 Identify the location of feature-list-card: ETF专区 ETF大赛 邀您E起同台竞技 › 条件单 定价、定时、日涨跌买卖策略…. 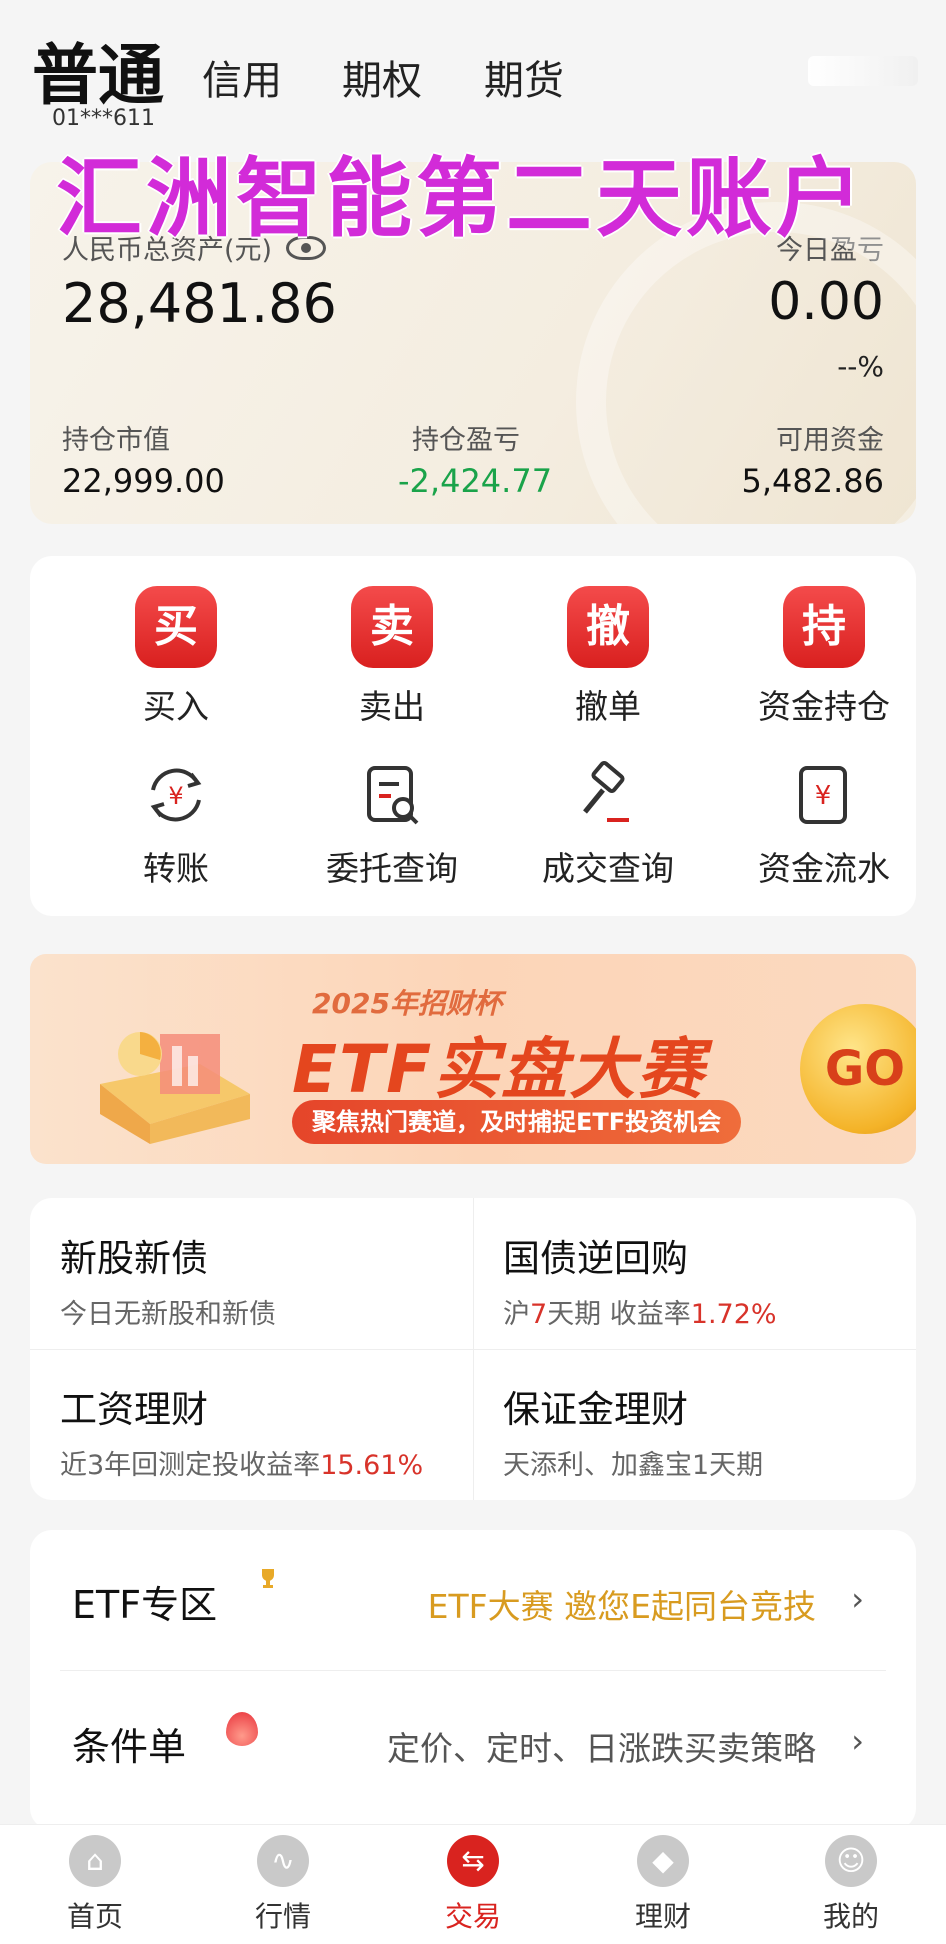
(473, 1680).